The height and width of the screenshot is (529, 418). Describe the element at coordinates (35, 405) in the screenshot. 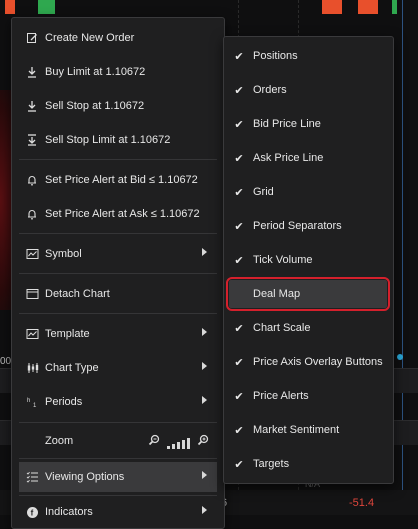

I see `svg-text: 1` at that location.